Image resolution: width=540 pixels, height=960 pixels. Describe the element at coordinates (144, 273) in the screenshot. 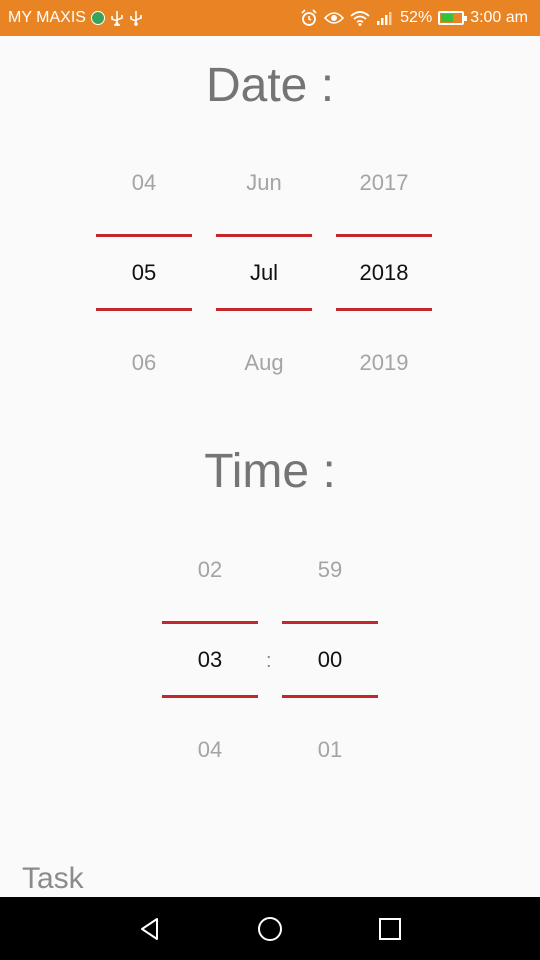

I see `day-selected: 05` at that location.